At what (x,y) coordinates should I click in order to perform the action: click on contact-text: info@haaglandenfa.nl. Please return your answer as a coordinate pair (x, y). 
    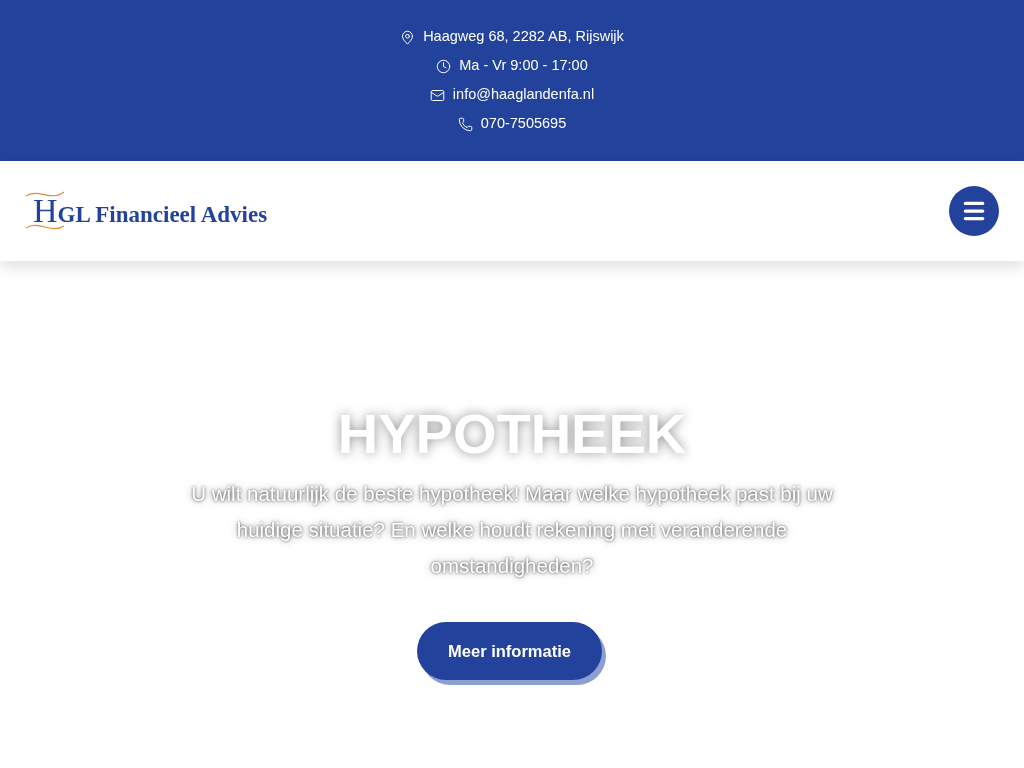
    Looking at the image, I should click on (523, 95).